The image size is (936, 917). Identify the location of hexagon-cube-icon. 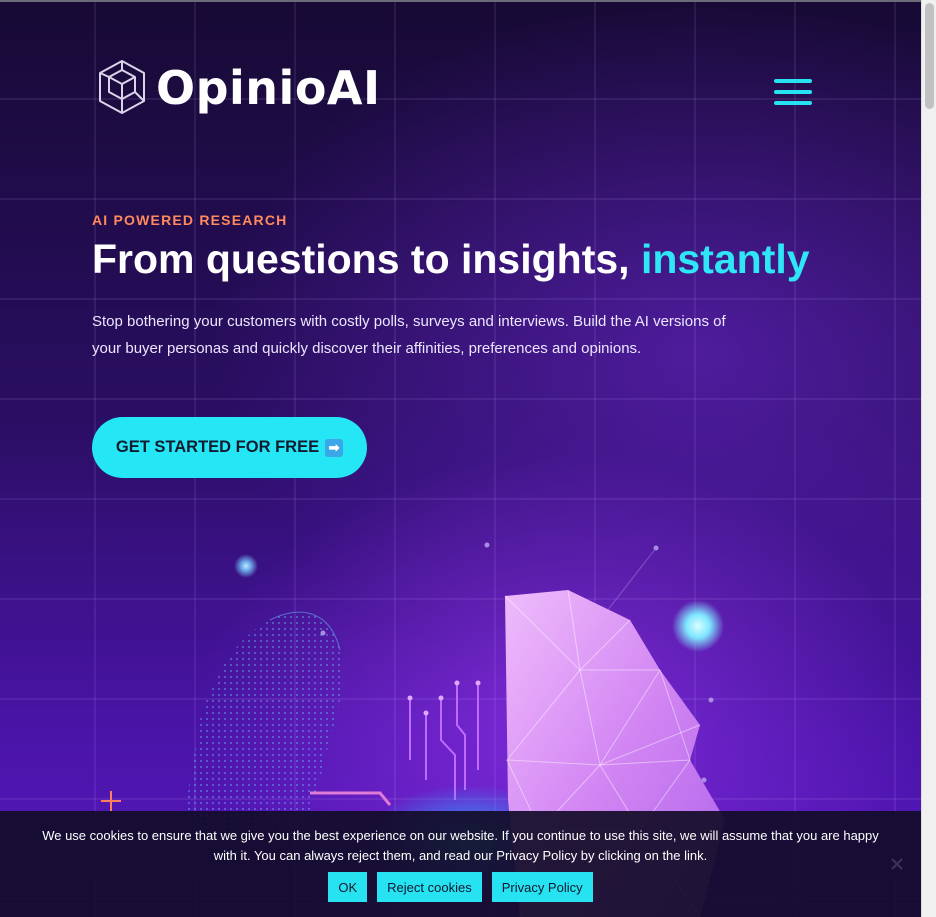
(122, 87).